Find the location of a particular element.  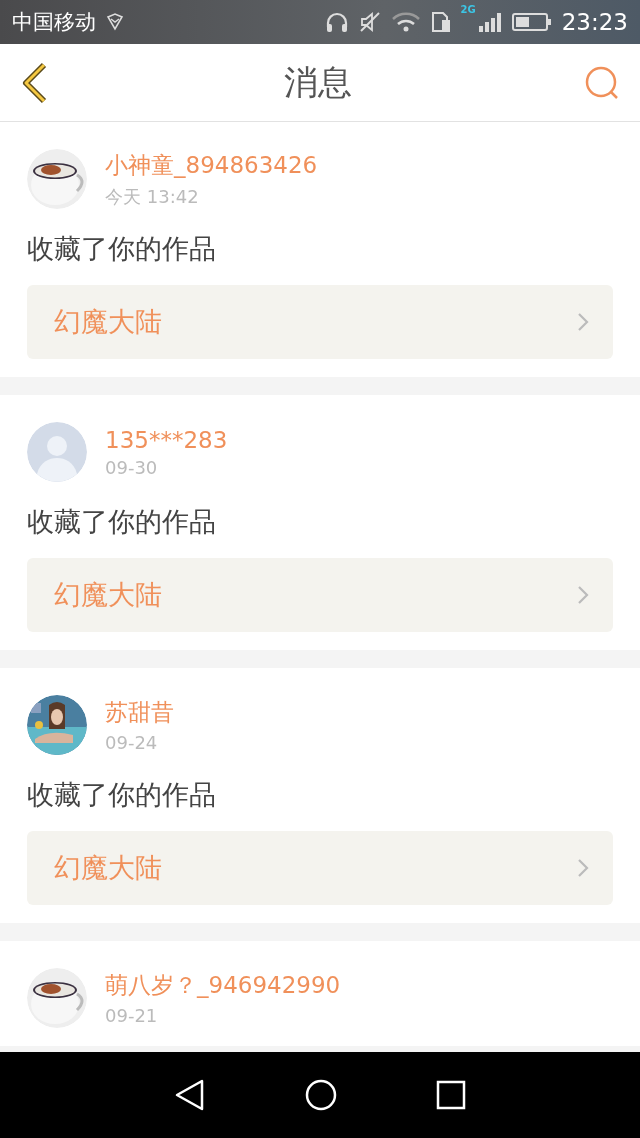

wifi-icon is located at coordinates (405, 22).